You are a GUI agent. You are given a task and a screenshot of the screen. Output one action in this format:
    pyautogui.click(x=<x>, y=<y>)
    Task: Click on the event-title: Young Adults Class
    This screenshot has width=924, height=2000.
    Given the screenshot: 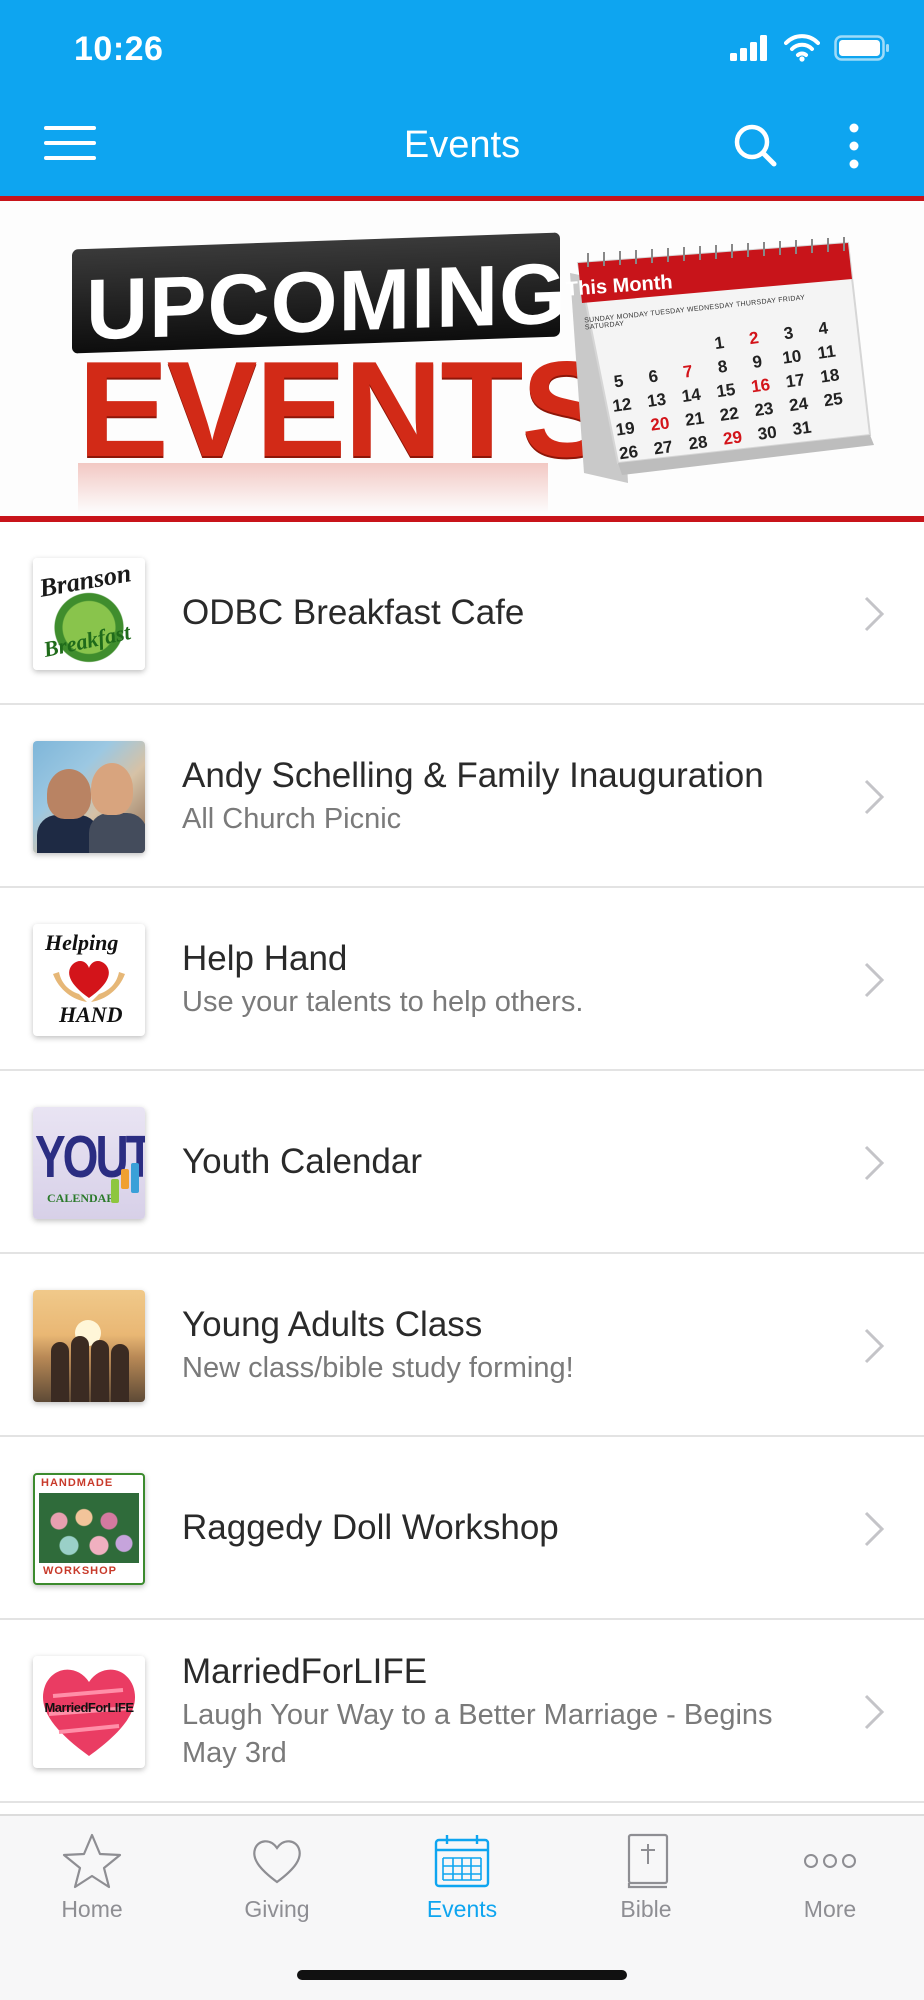 What is the action you would take?
    pyautogui.click(x=332, y=1324)
    